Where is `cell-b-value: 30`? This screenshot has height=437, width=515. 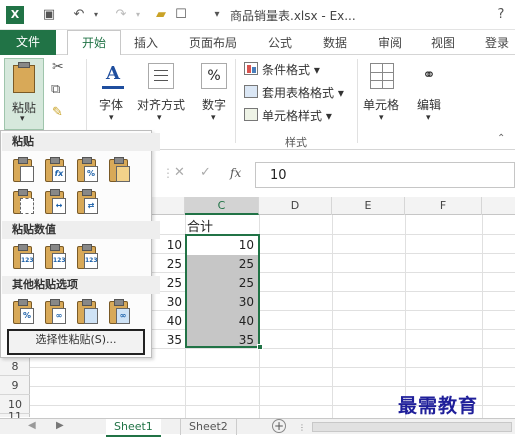
cell-b-value: 30 is located at coordinates (167, 302).